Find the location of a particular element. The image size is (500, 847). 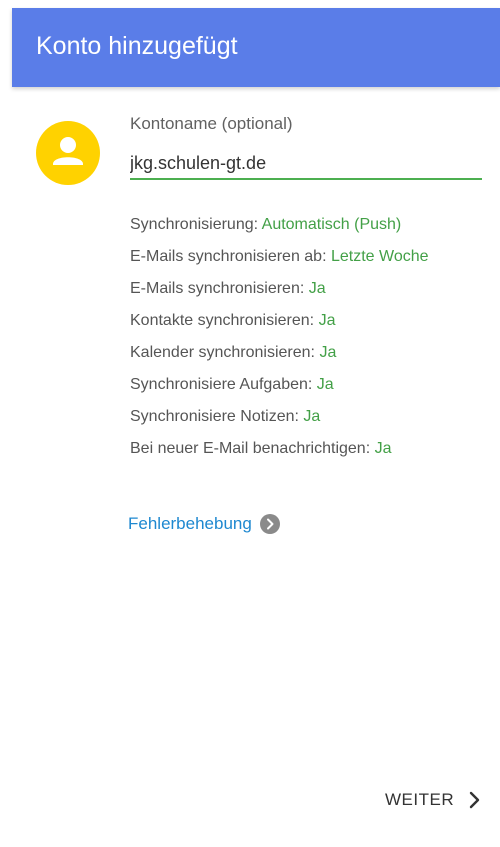

chevron-right-circle-icon is located at coordinates (269, 524).